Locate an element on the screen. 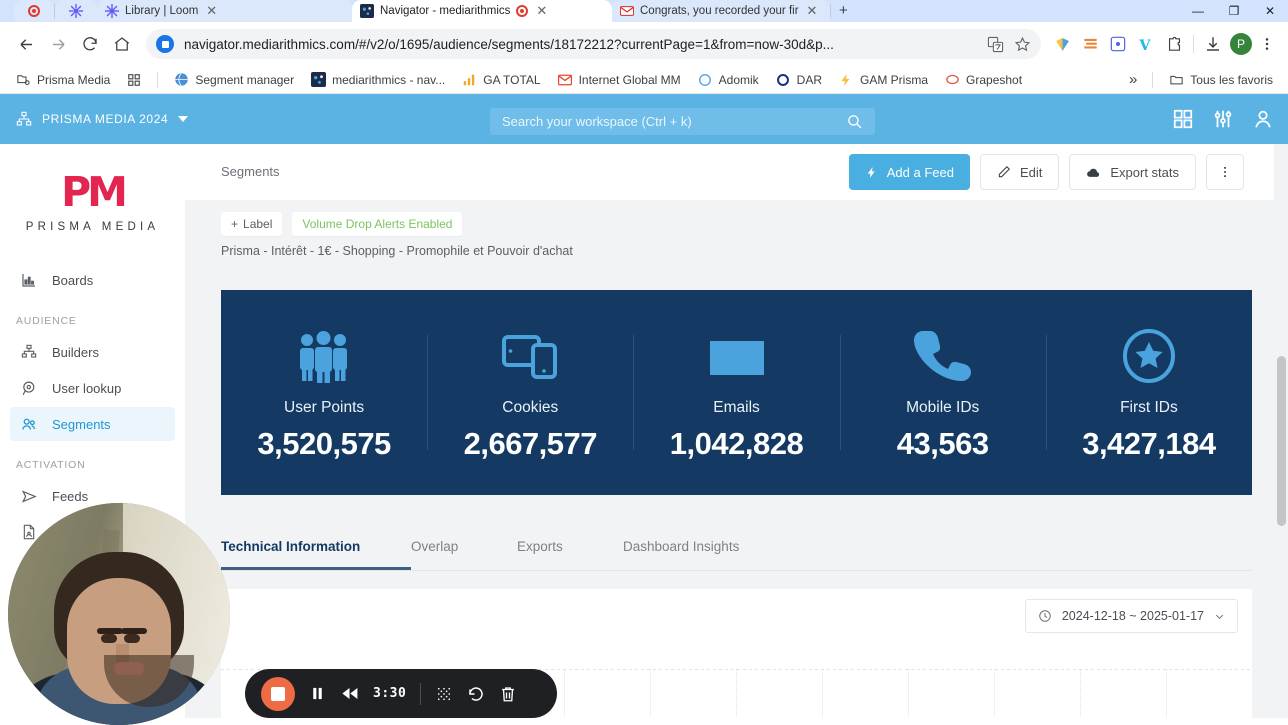  bookmark-dar: DAR is located at coordinates (798, 80).